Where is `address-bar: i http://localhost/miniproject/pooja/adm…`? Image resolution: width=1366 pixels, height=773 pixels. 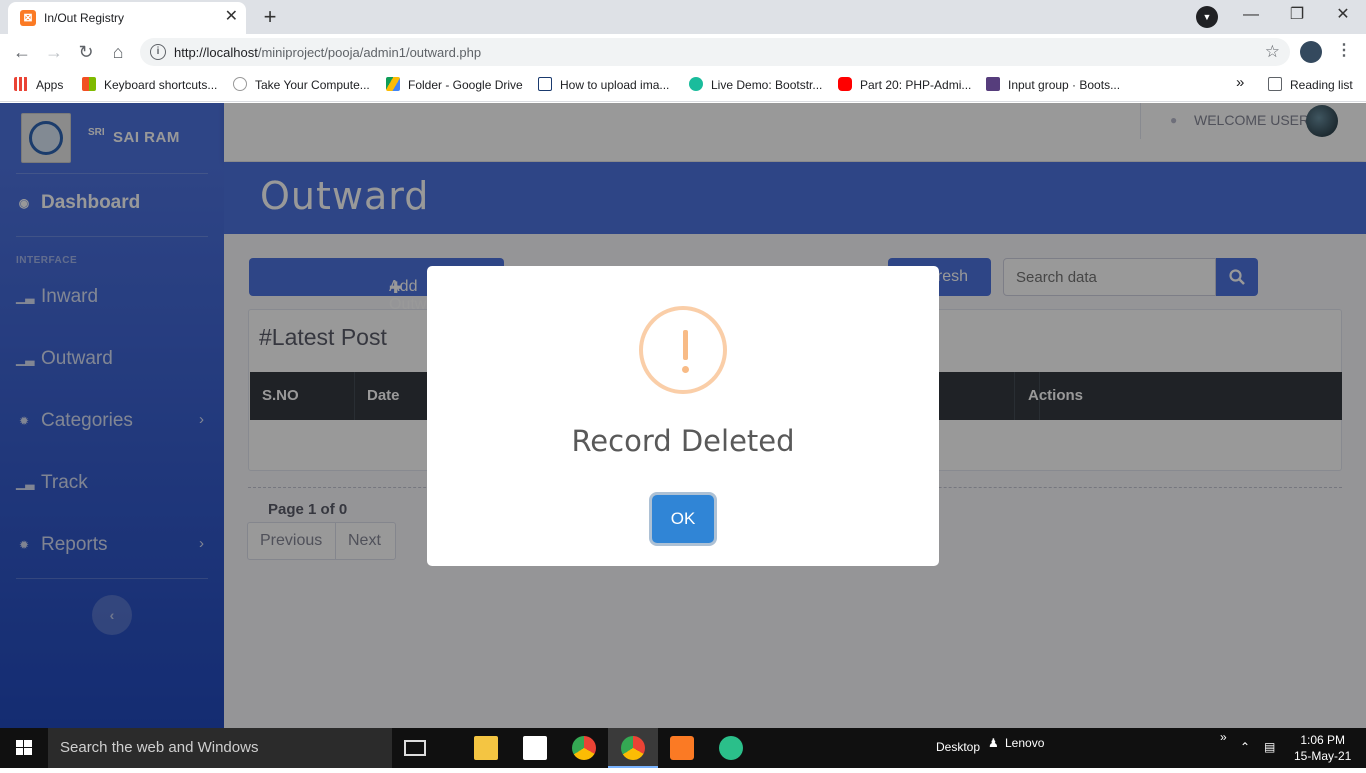
address-bar: i http://localhost/miniproject/pooja/adm… is located at coordinates (715, 52).